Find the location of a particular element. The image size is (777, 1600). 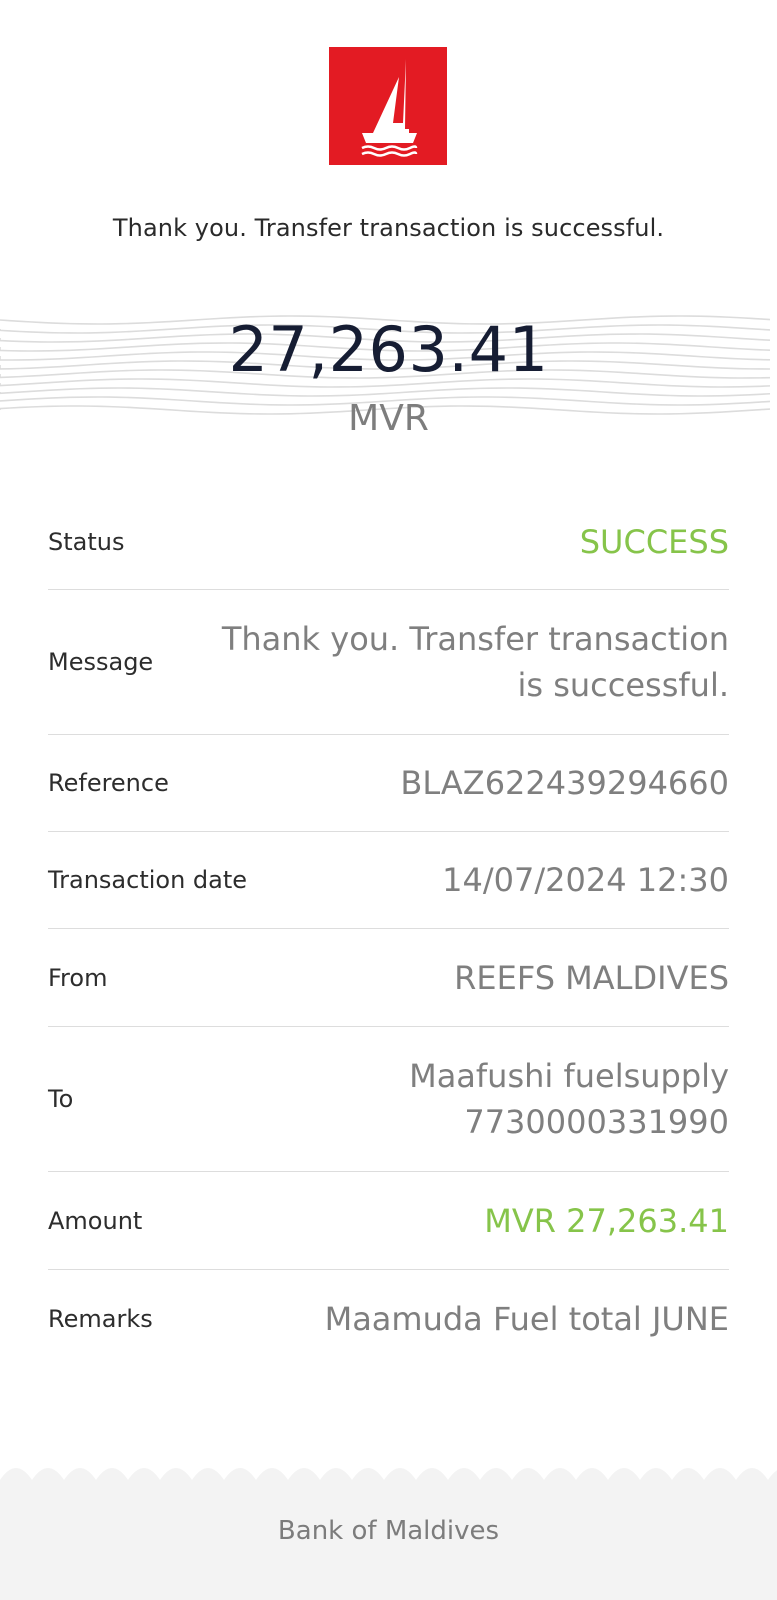

to-row: To Maafushi fuelsupply 7730000331990 is located at coordinates (388, 1099).